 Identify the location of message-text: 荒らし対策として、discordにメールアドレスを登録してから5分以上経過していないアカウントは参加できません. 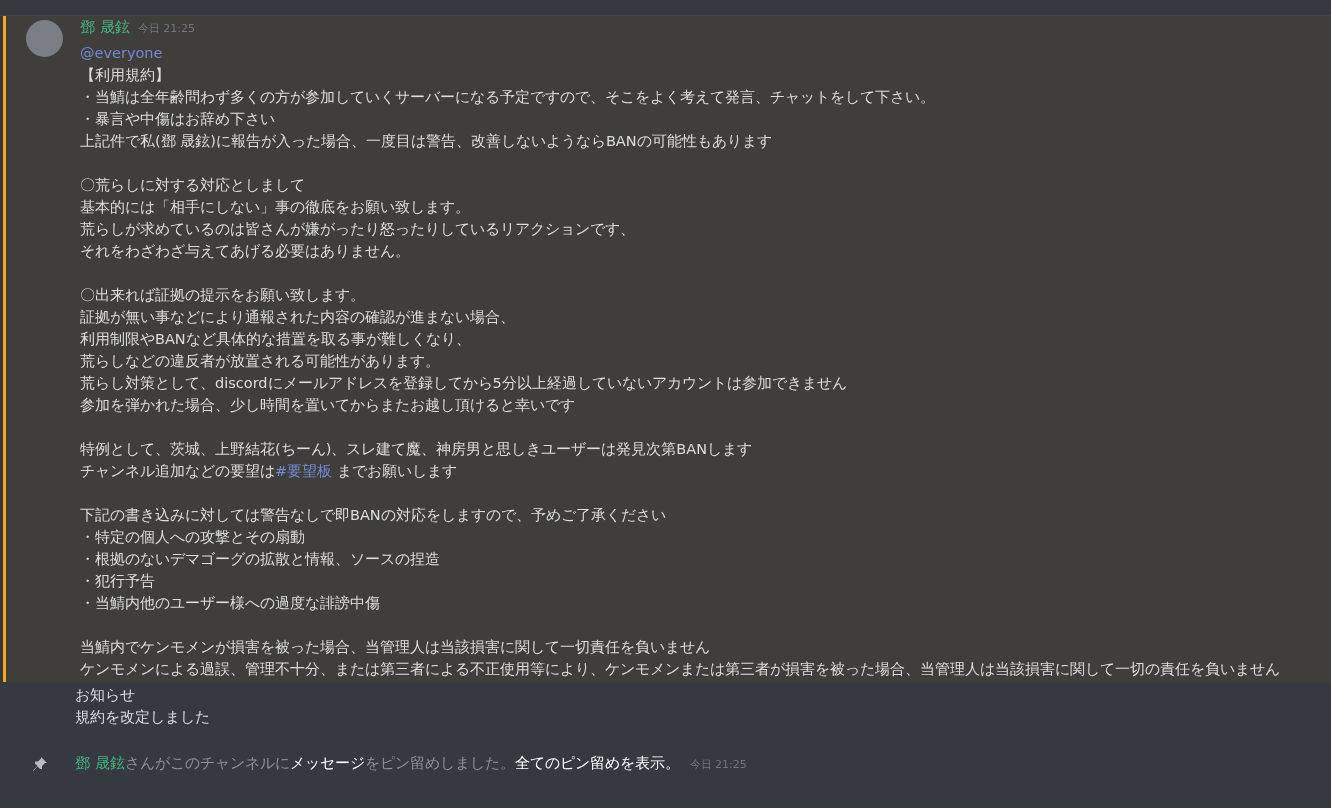
(464, 383).